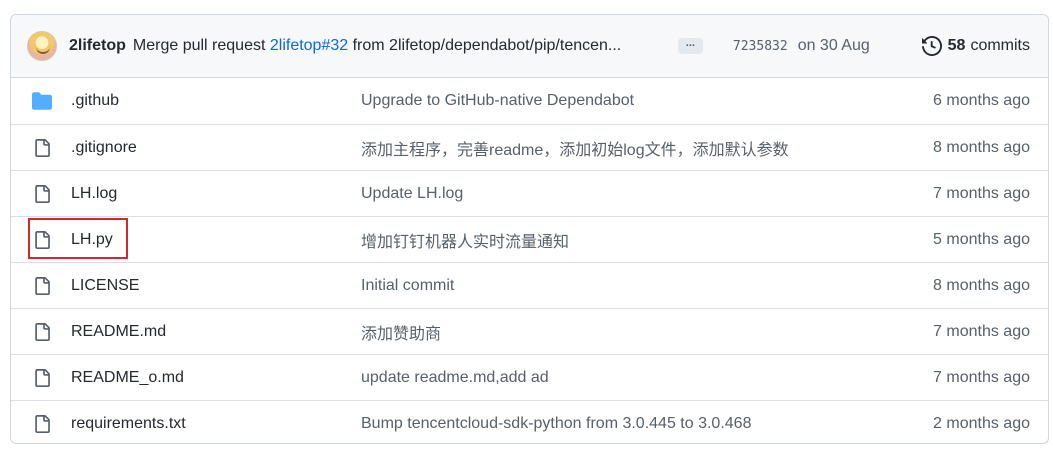 Image resolution: width=1053 pixels, height=458 pixels. Describe the element at coordinates (216, 286) in the screenshot. I see `file-name-link: LICENSE` at that location.